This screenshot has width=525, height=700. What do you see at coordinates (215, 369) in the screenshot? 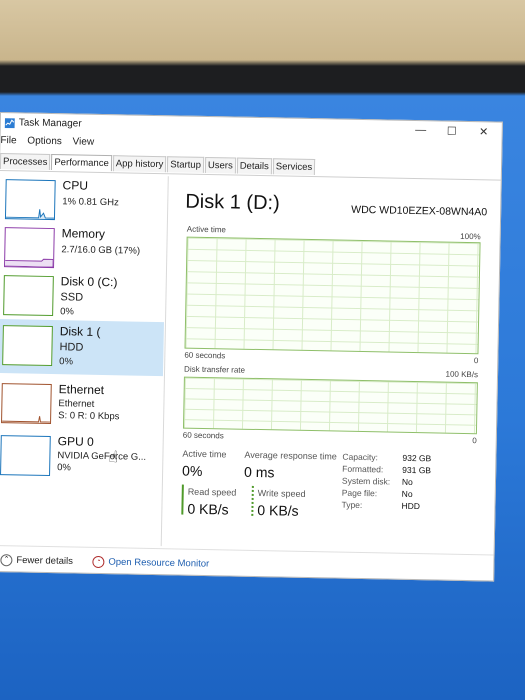
I see `graph2-label: Disk transfer rate` at bounding box center [215, 369].